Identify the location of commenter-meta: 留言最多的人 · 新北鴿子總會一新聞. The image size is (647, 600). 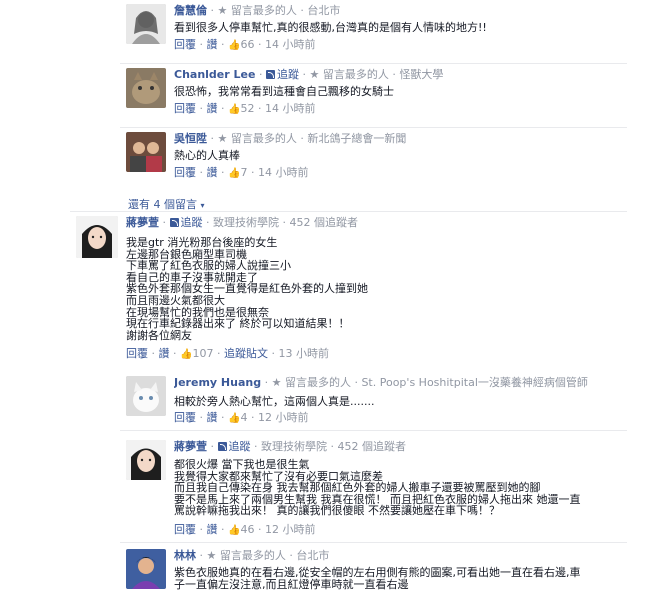
(318, 138).